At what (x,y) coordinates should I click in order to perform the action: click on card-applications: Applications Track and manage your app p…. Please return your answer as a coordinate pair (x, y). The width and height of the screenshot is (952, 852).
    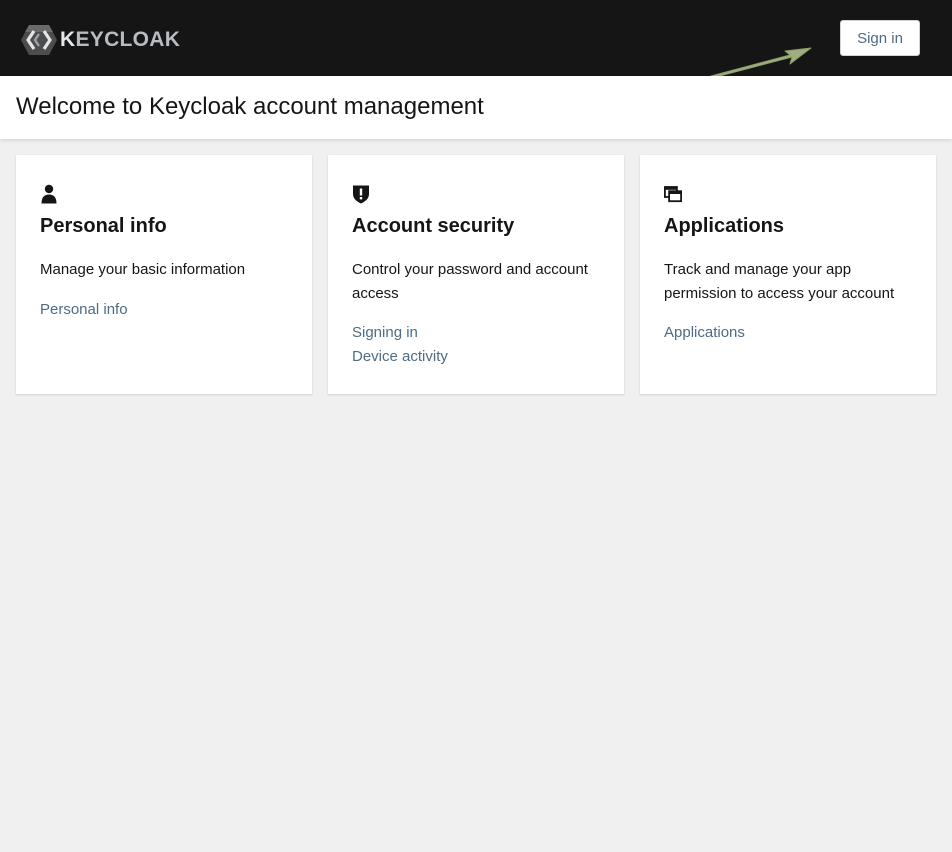
    Looking at the image, I should click on (788, 274).